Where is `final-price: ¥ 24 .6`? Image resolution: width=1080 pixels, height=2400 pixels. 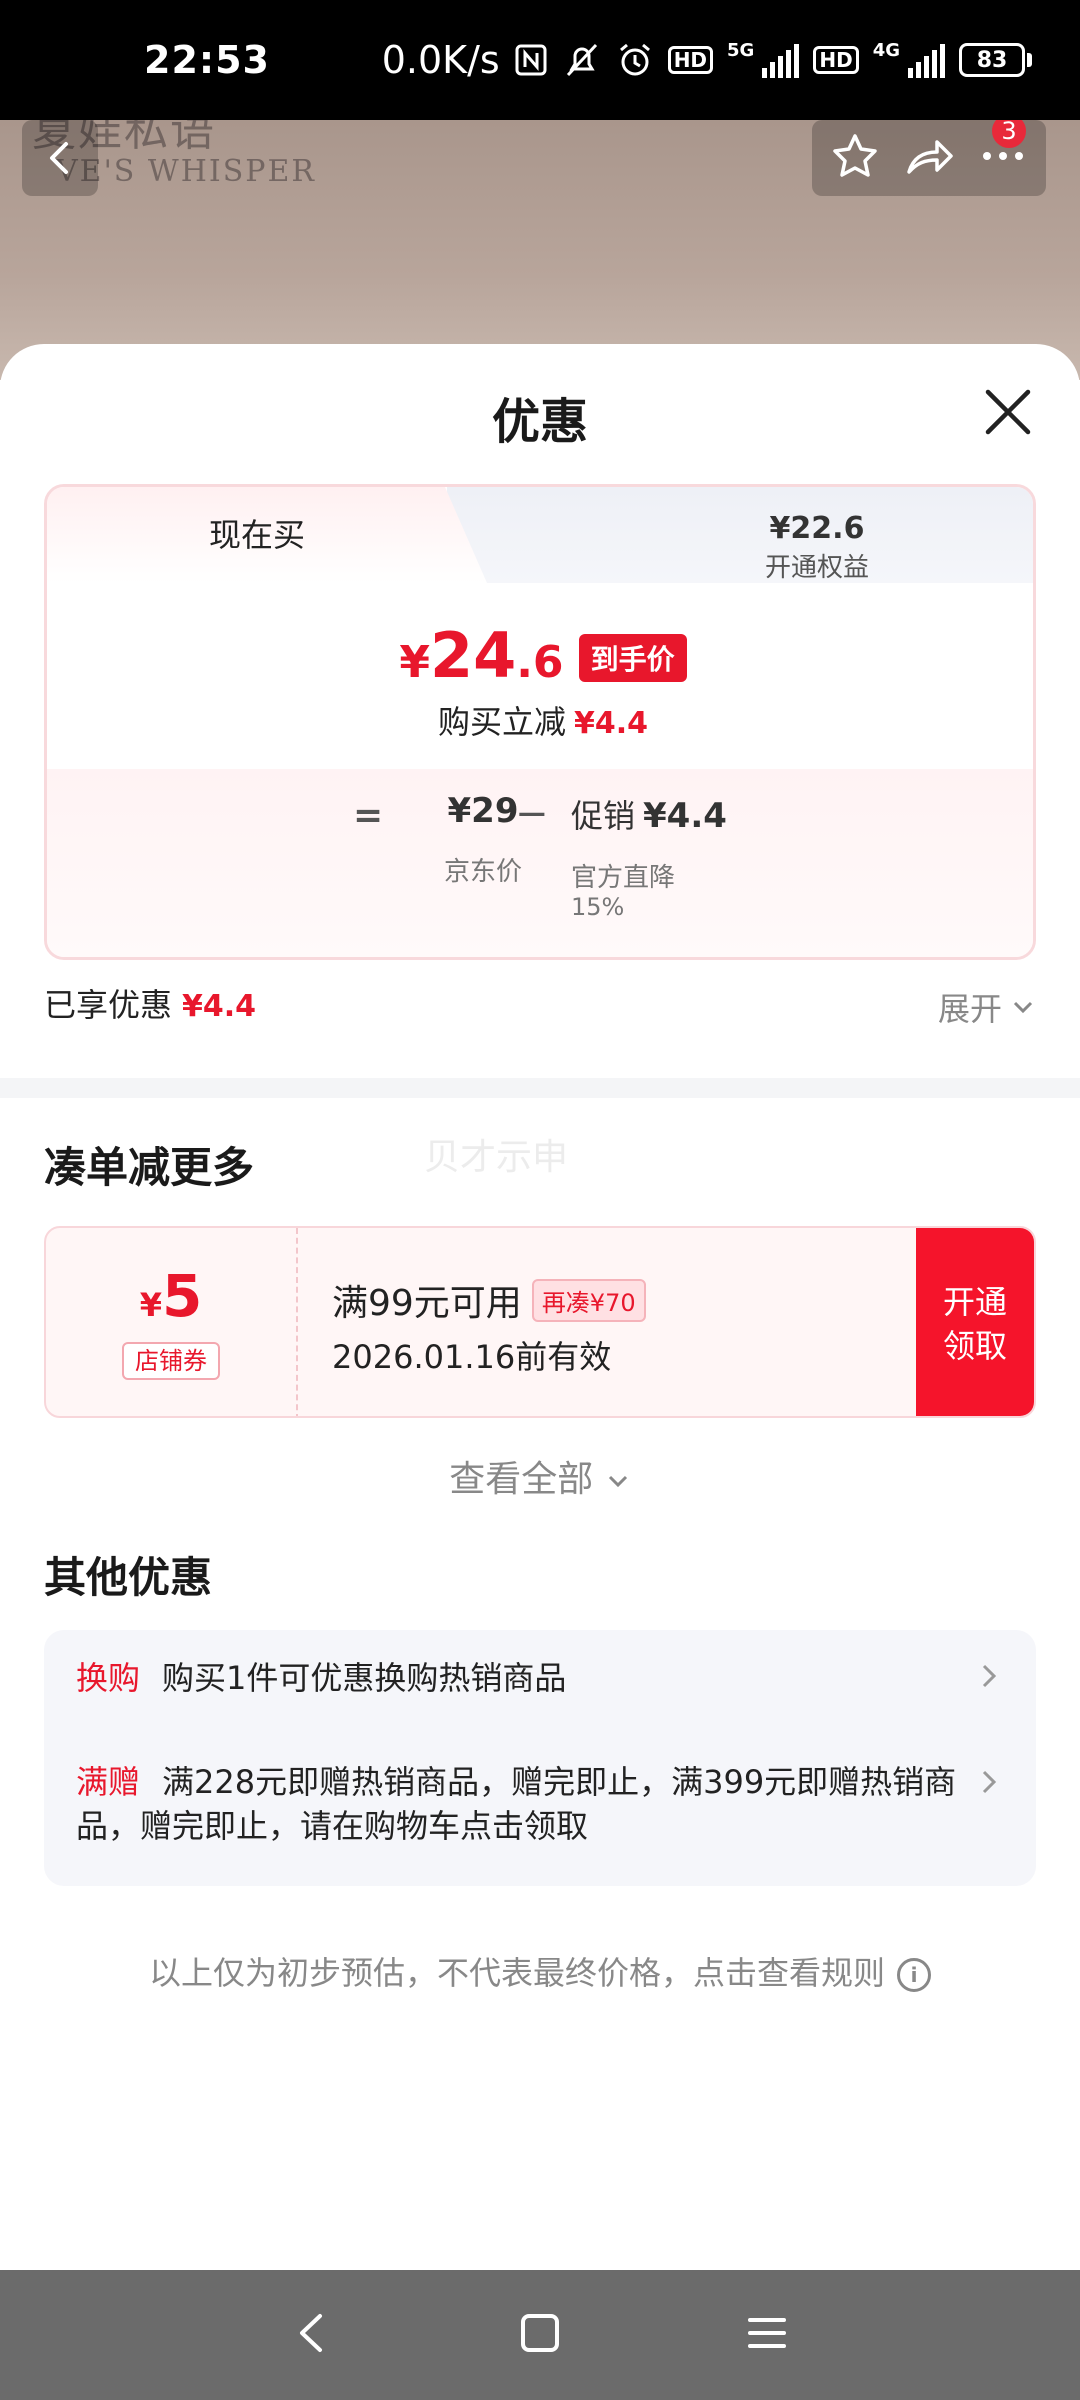 final-price: ¥ 24 .6 is located at coordinates (481, 655).